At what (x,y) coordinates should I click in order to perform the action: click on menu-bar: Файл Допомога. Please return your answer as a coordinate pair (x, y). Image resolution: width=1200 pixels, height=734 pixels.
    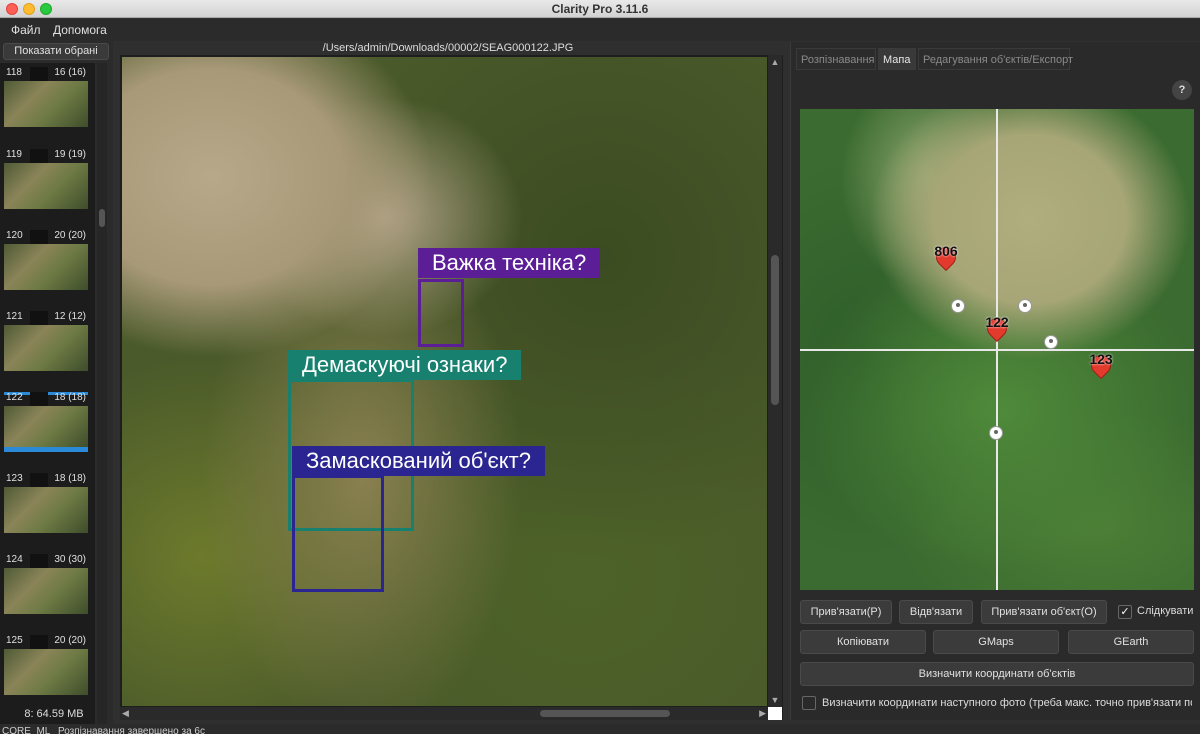
    Looking at the image, I should click on (600, 30).